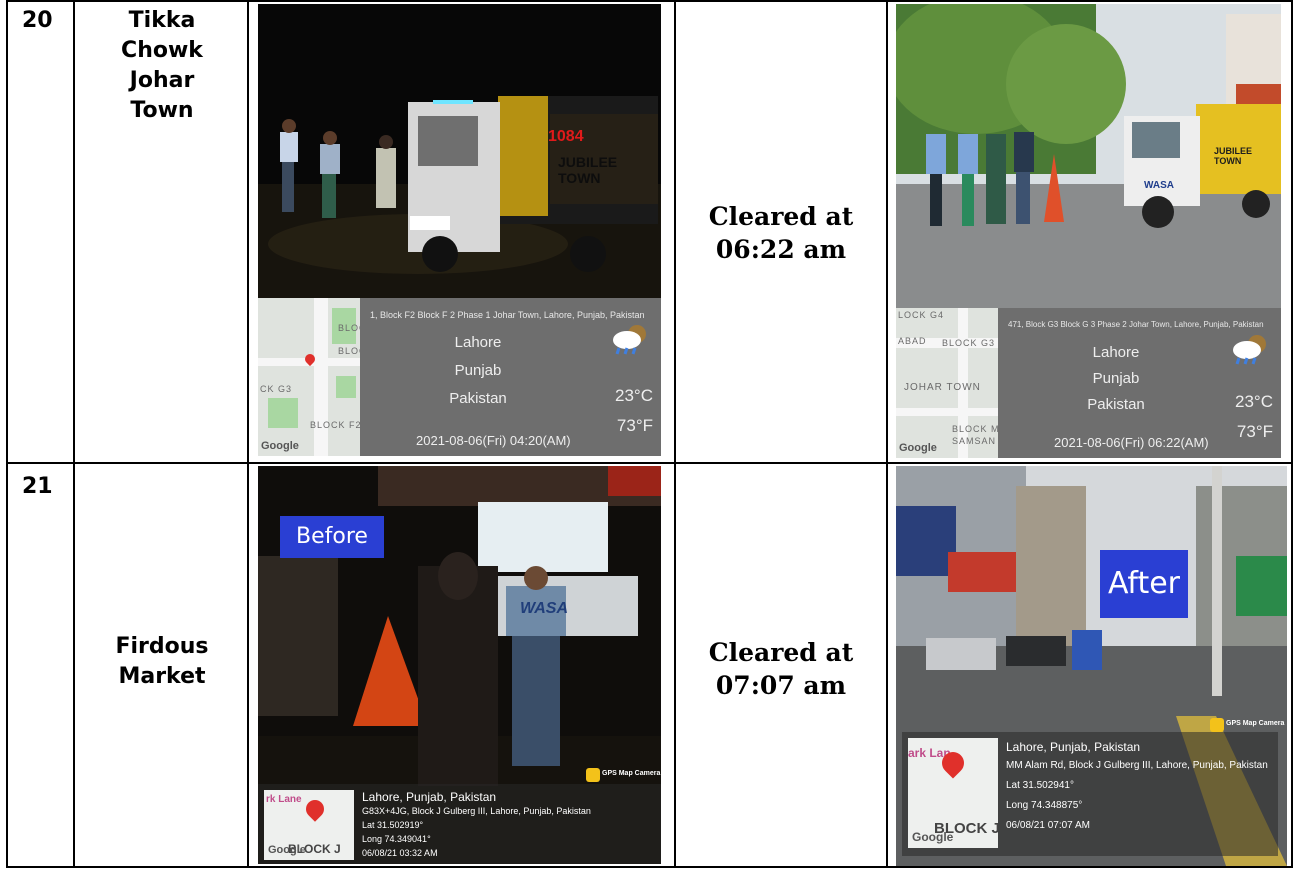 The height and width of the screenshot is (869, 1299). Describe the element at coordinates (1144, 584) in the screenshot. I see `after-tag: After` at that location.